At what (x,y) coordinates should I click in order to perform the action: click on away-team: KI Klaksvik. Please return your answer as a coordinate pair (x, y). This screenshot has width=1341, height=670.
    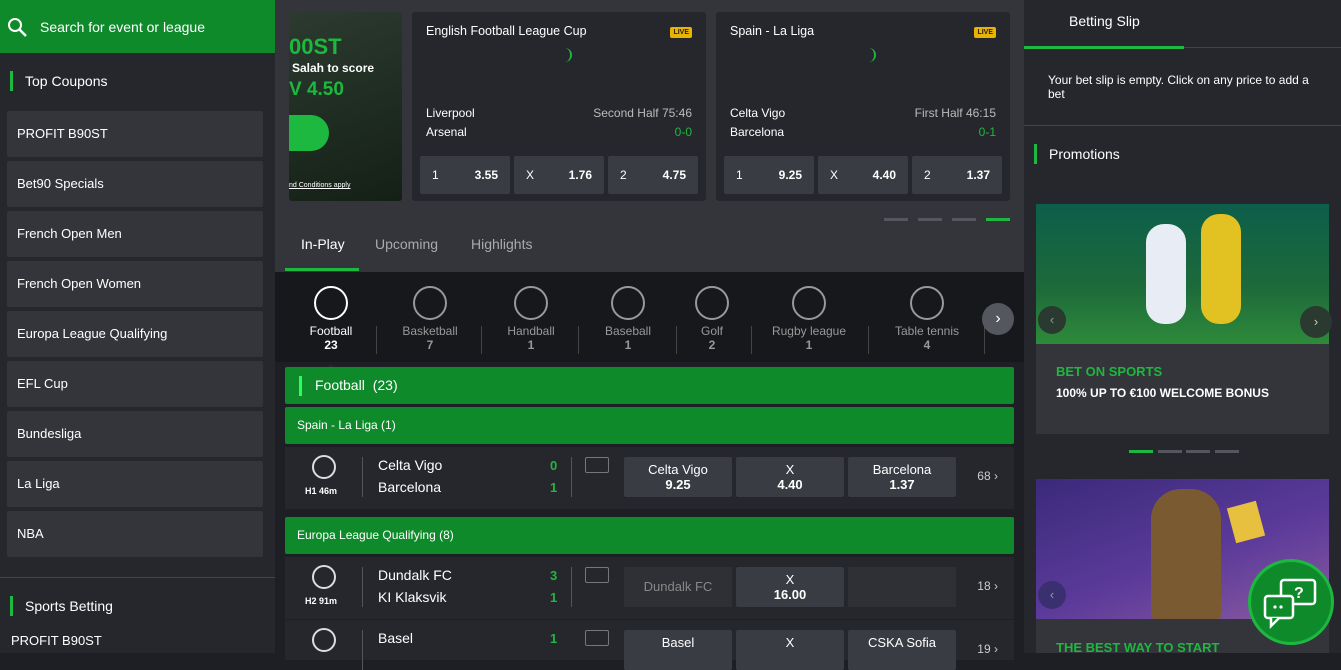
    Looking at the image, I should click on (412, 597).